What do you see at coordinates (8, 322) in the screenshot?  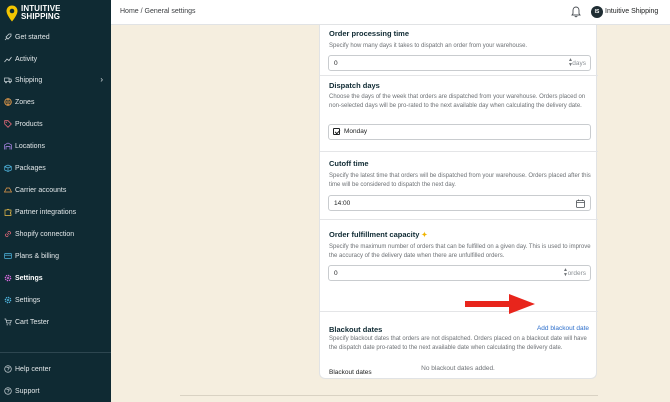 I see `cart-icon` at bounding box center [8, 322].